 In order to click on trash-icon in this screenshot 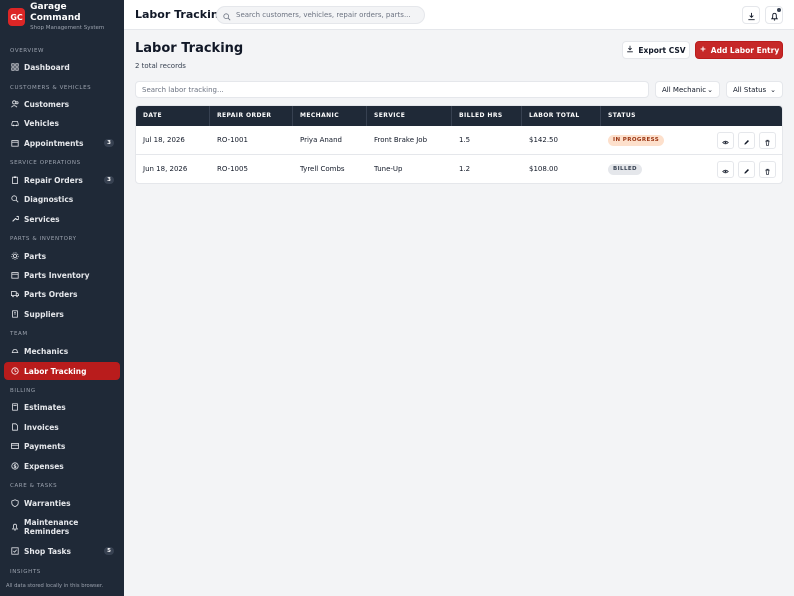, I will do `click(767, 140)`.